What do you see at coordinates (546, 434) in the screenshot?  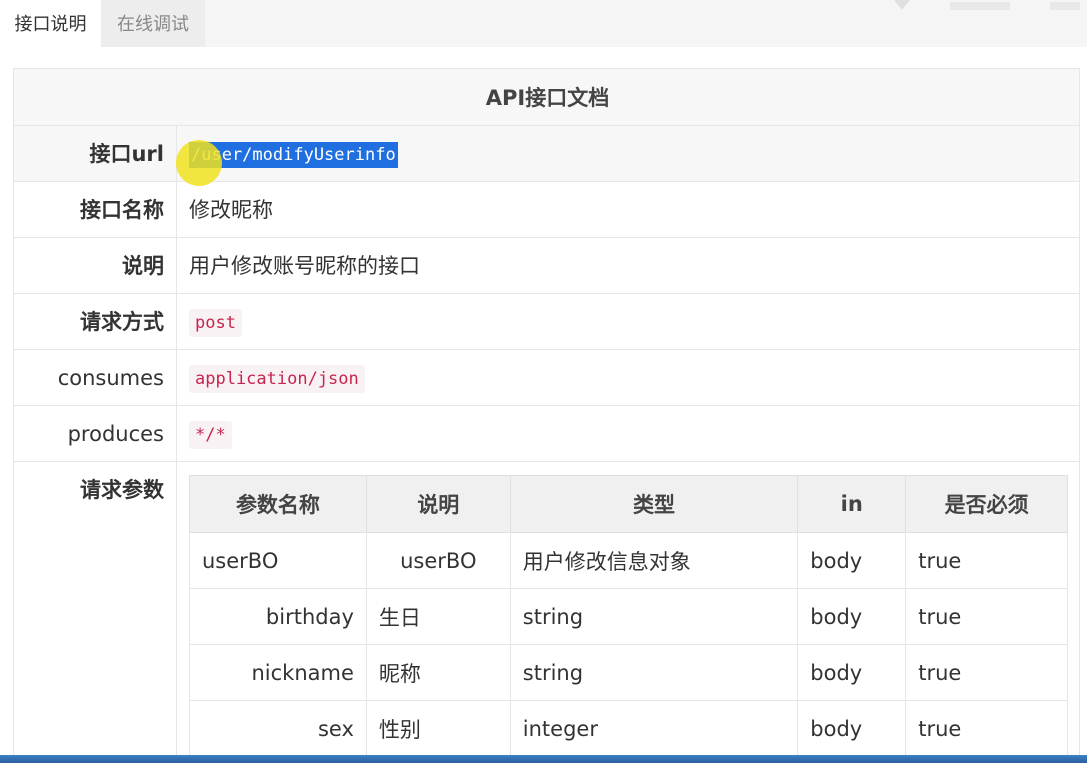 I see `row-produces: produces */*` at bounding box center [546, 434].